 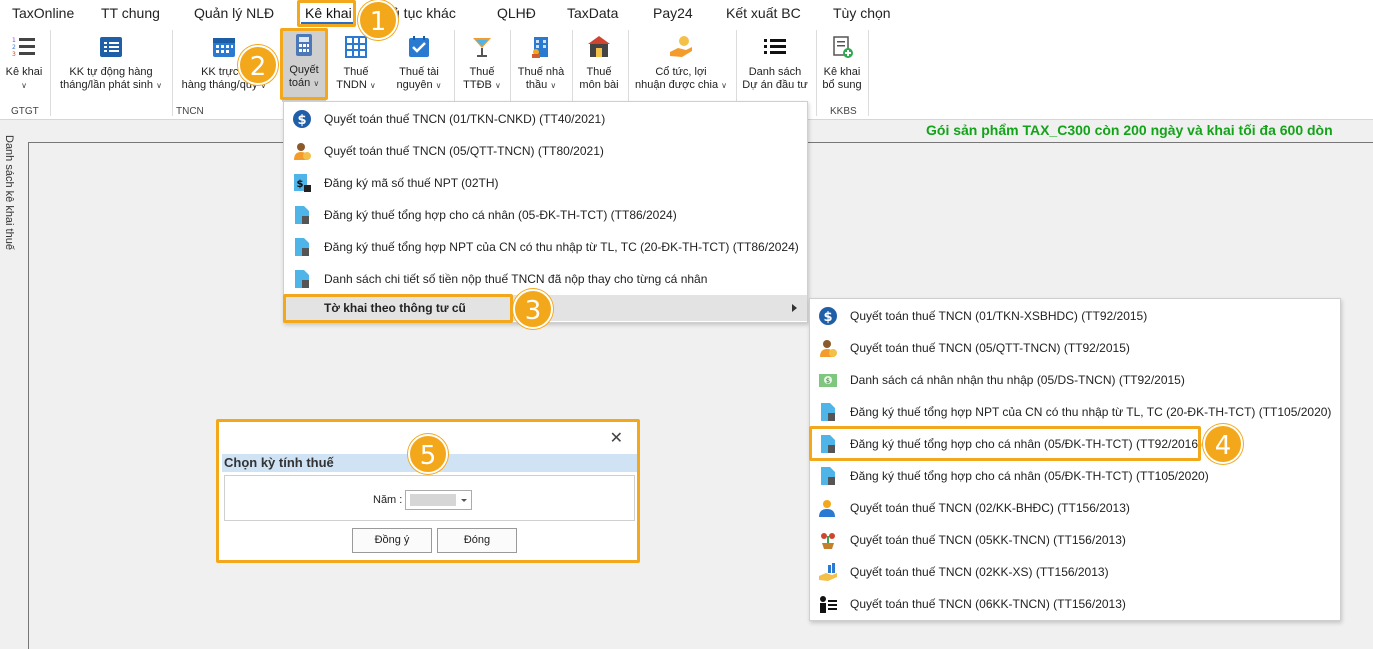 What do you see at coordinates (842, 85) in the screenshot?
I see `ke-khai-bo-sung-label2: bổ sung` at bounding box center [842, 85].